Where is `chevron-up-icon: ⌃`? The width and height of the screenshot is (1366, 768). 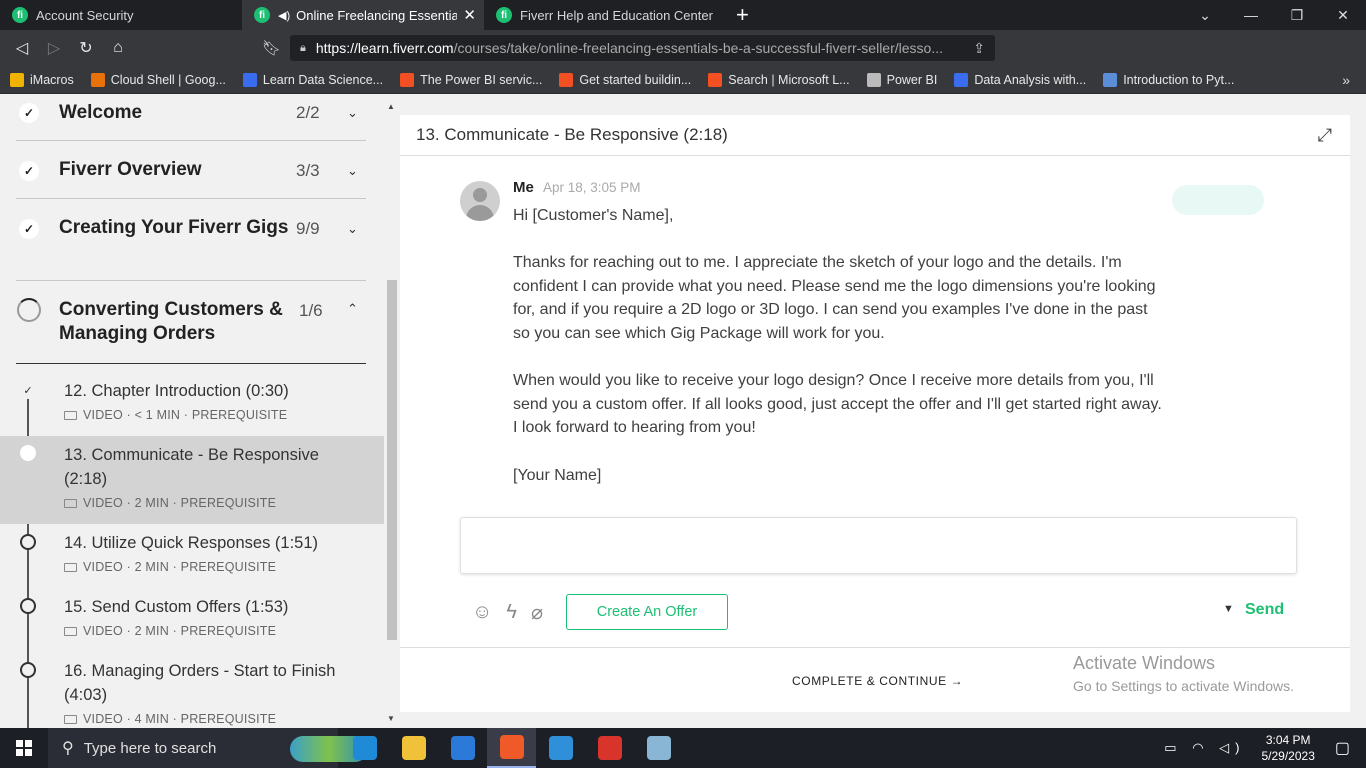 chevron-up-icon: ⌃ is located at coordinates (352, 309).